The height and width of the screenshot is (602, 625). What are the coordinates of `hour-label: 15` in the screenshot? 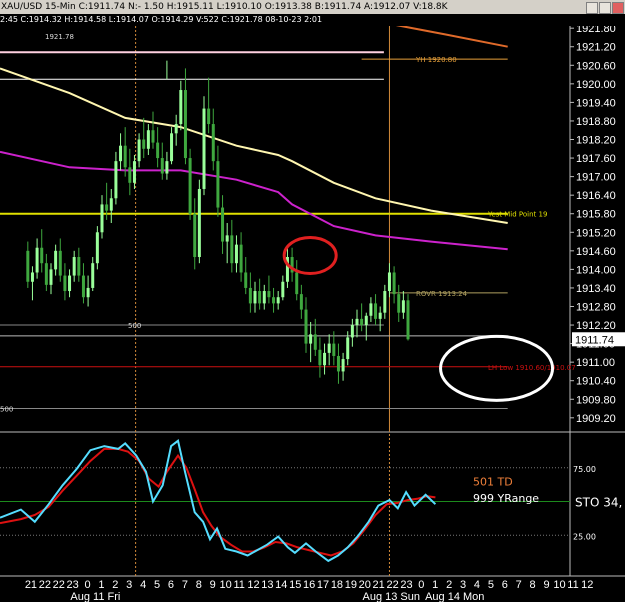 It's located at (295, 585).